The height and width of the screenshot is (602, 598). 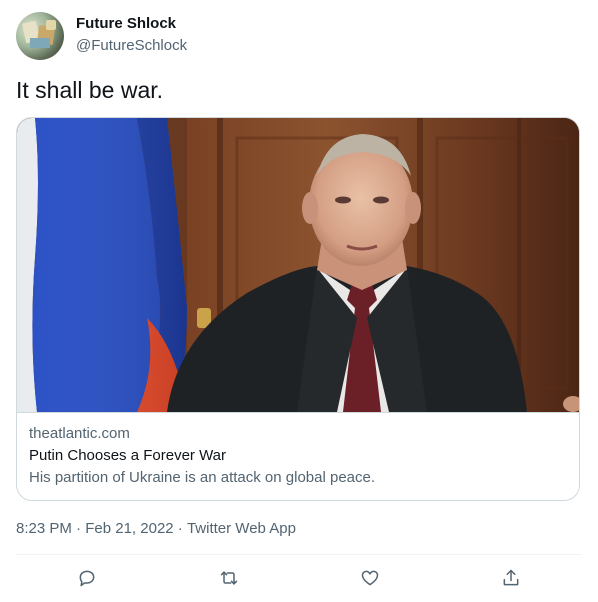 I want to click on card-domain: theatlantic.com, so click(x=79, y=433).